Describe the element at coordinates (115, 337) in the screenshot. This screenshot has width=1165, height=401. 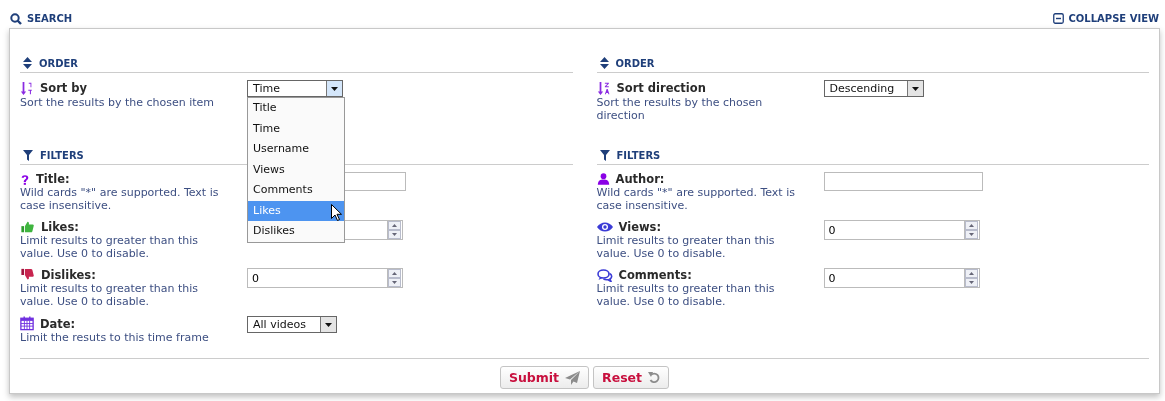
I see `help-text: Limit the resuts to this time frame` at that location.